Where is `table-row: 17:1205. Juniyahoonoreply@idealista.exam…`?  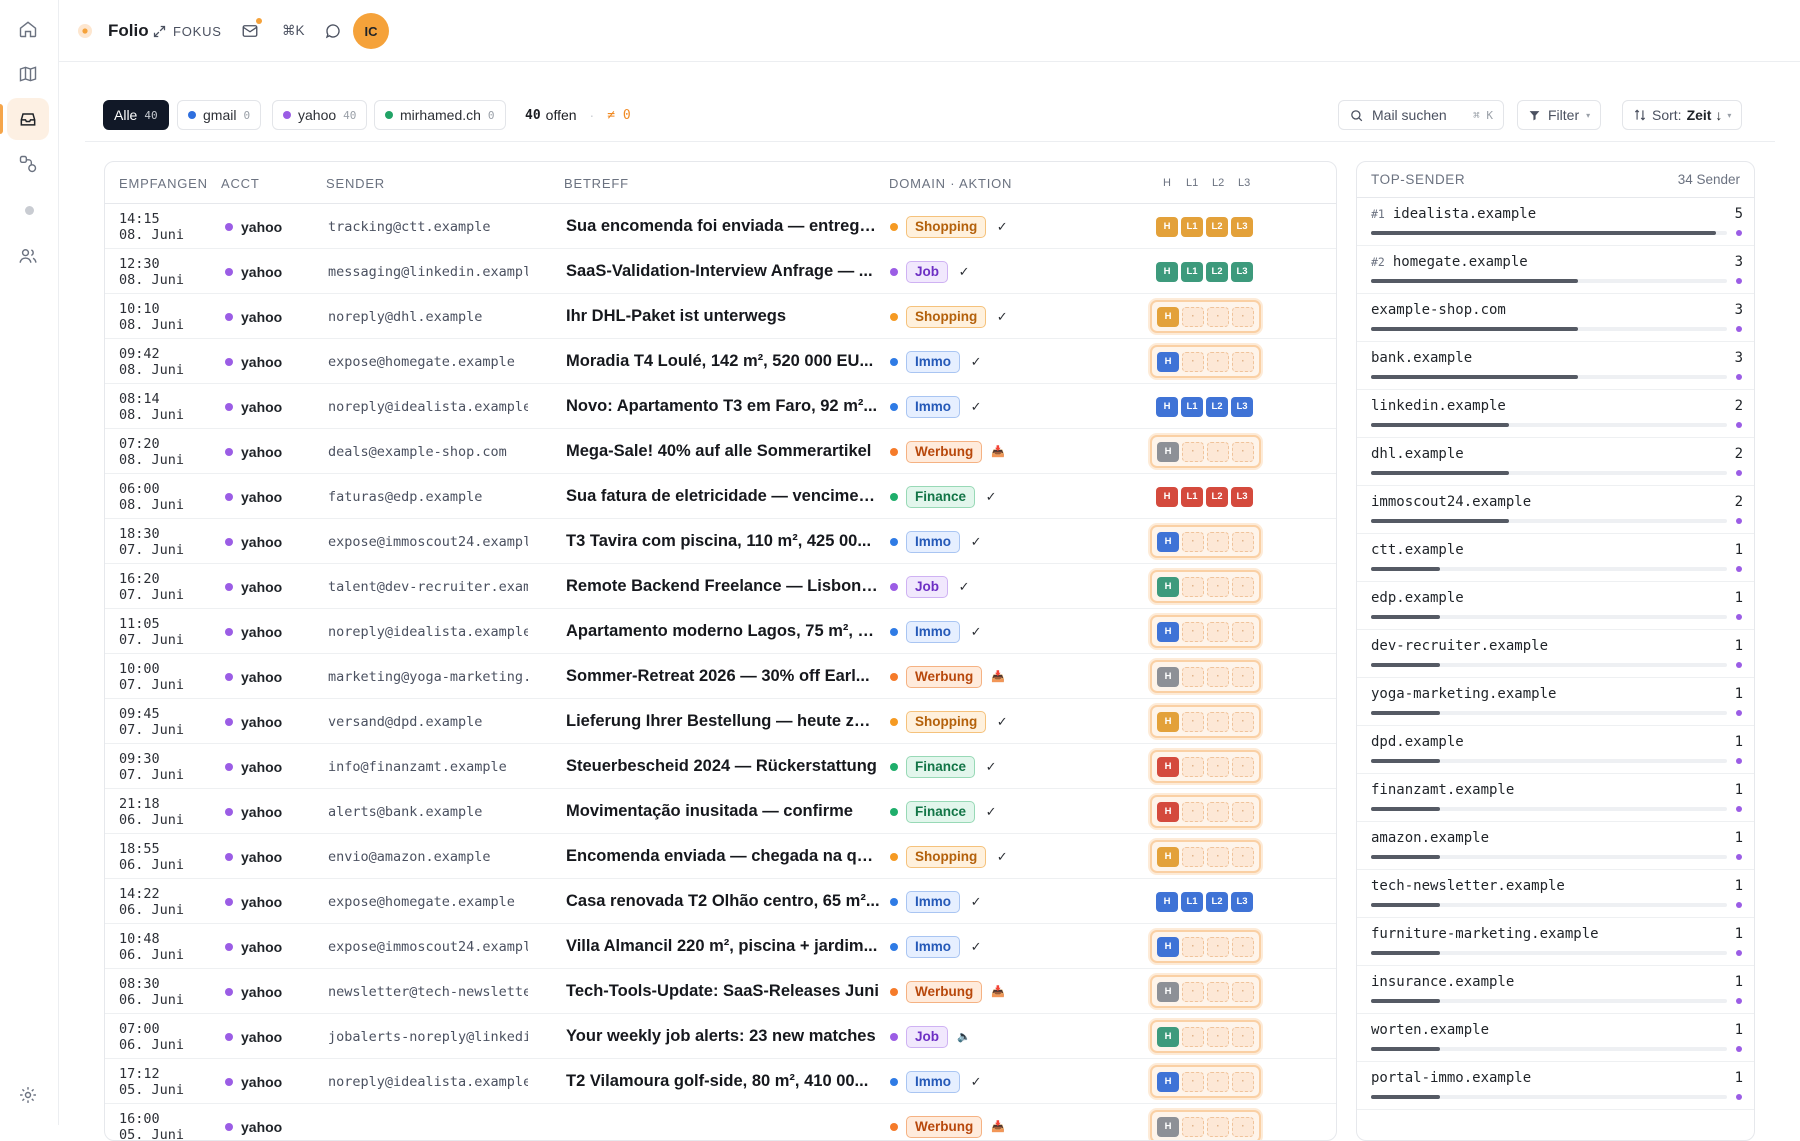 table-row: 17:1205. Juniyahoonoreply@idealista.exam… is located at coordinates (721, 1081).